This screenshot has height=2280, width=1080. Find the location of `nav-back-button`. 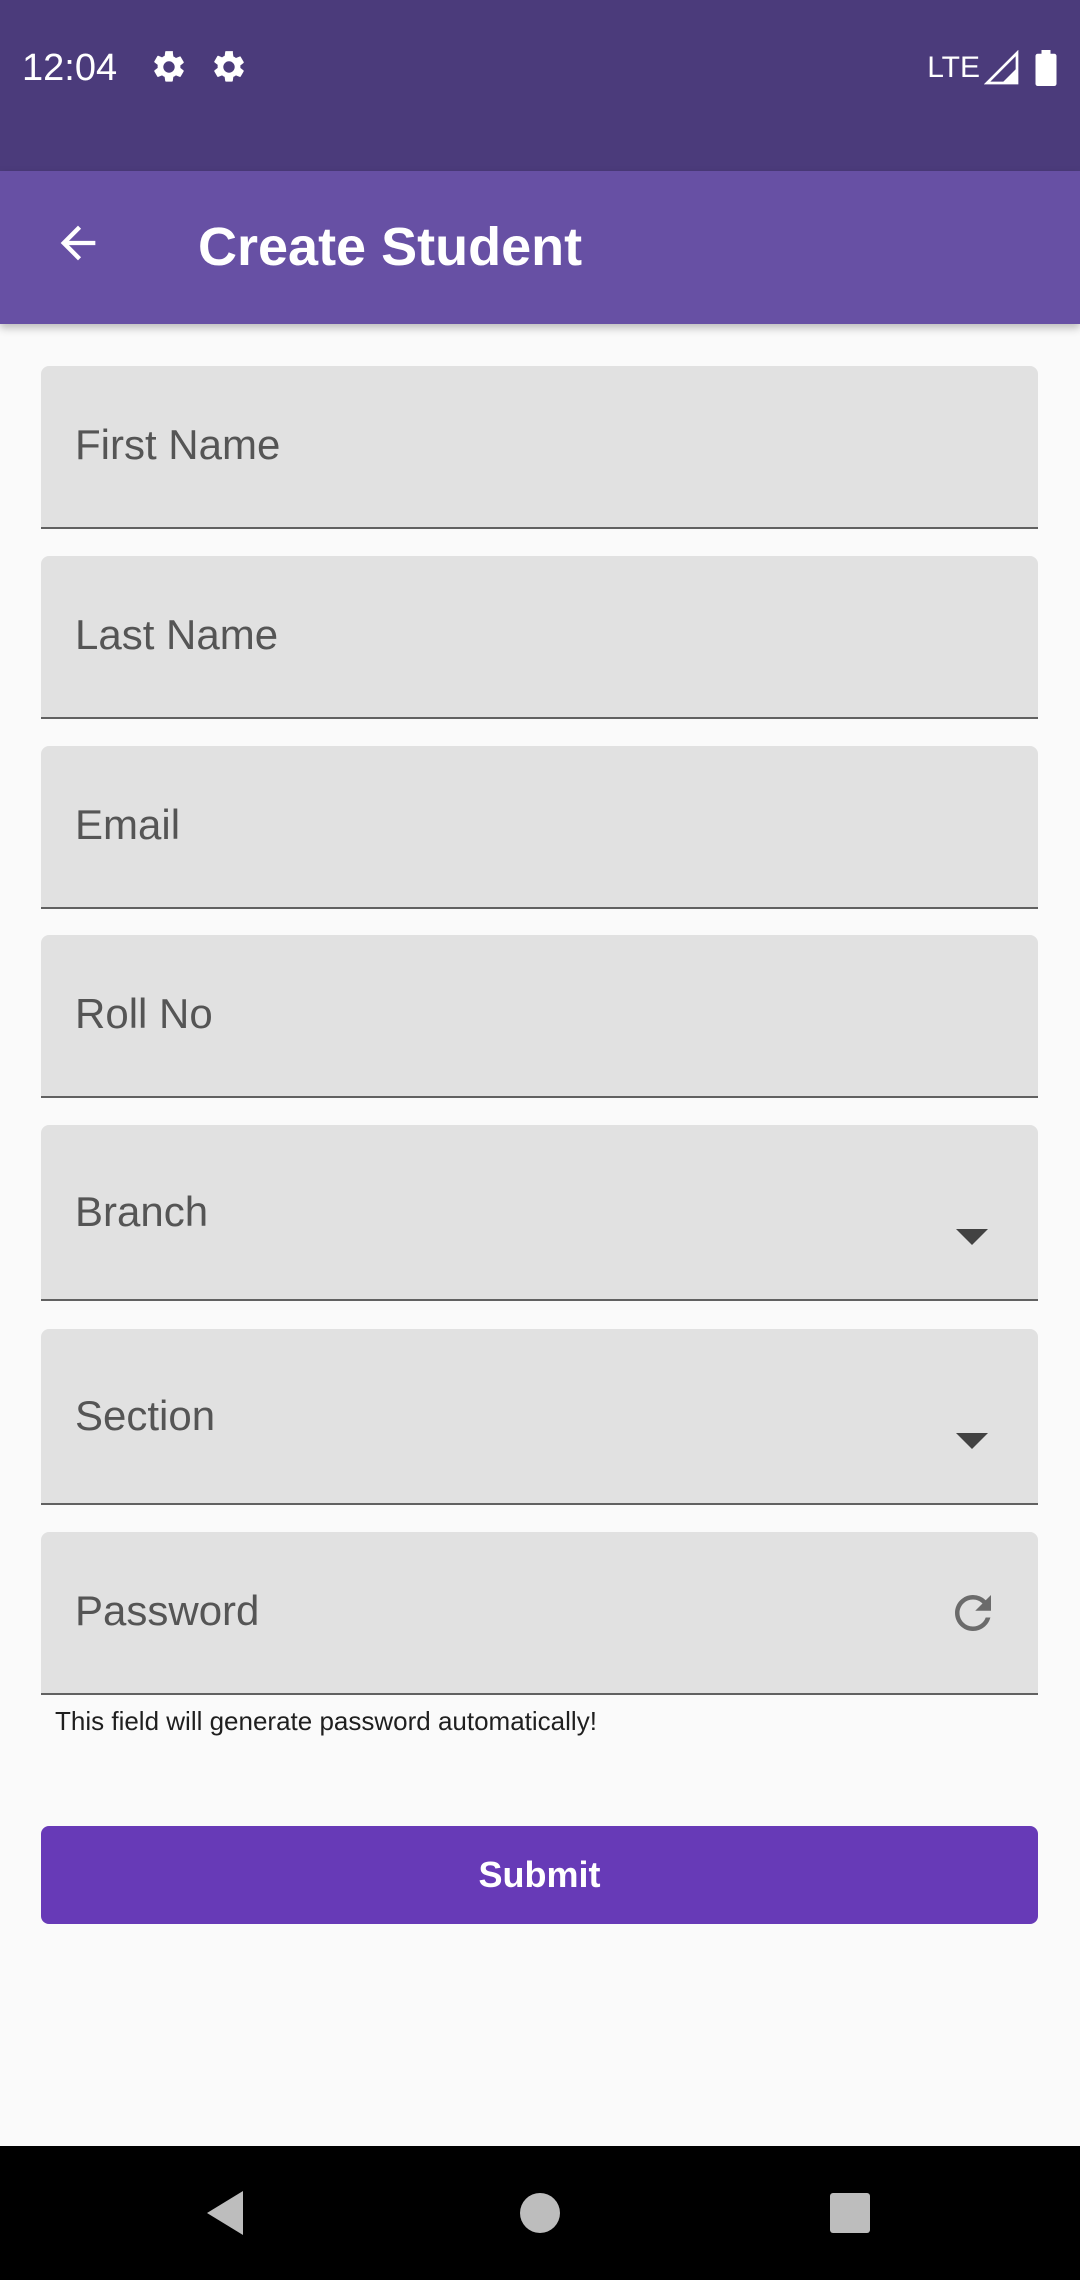

nav-back-button is located at coordinates (225, 2213).